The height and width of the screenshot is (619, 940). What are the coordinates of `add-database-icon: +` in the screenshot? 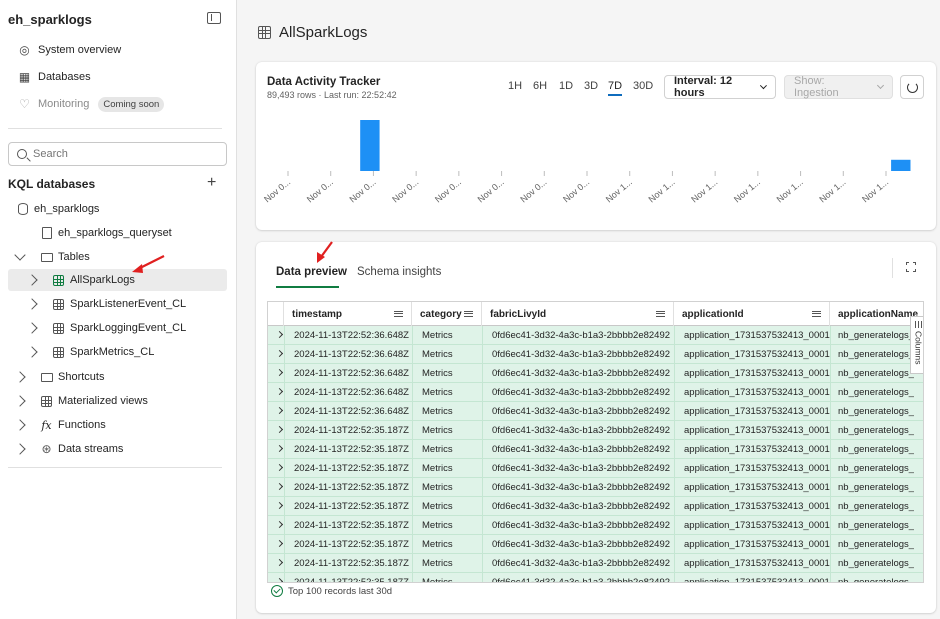 It's located at (211, 183).